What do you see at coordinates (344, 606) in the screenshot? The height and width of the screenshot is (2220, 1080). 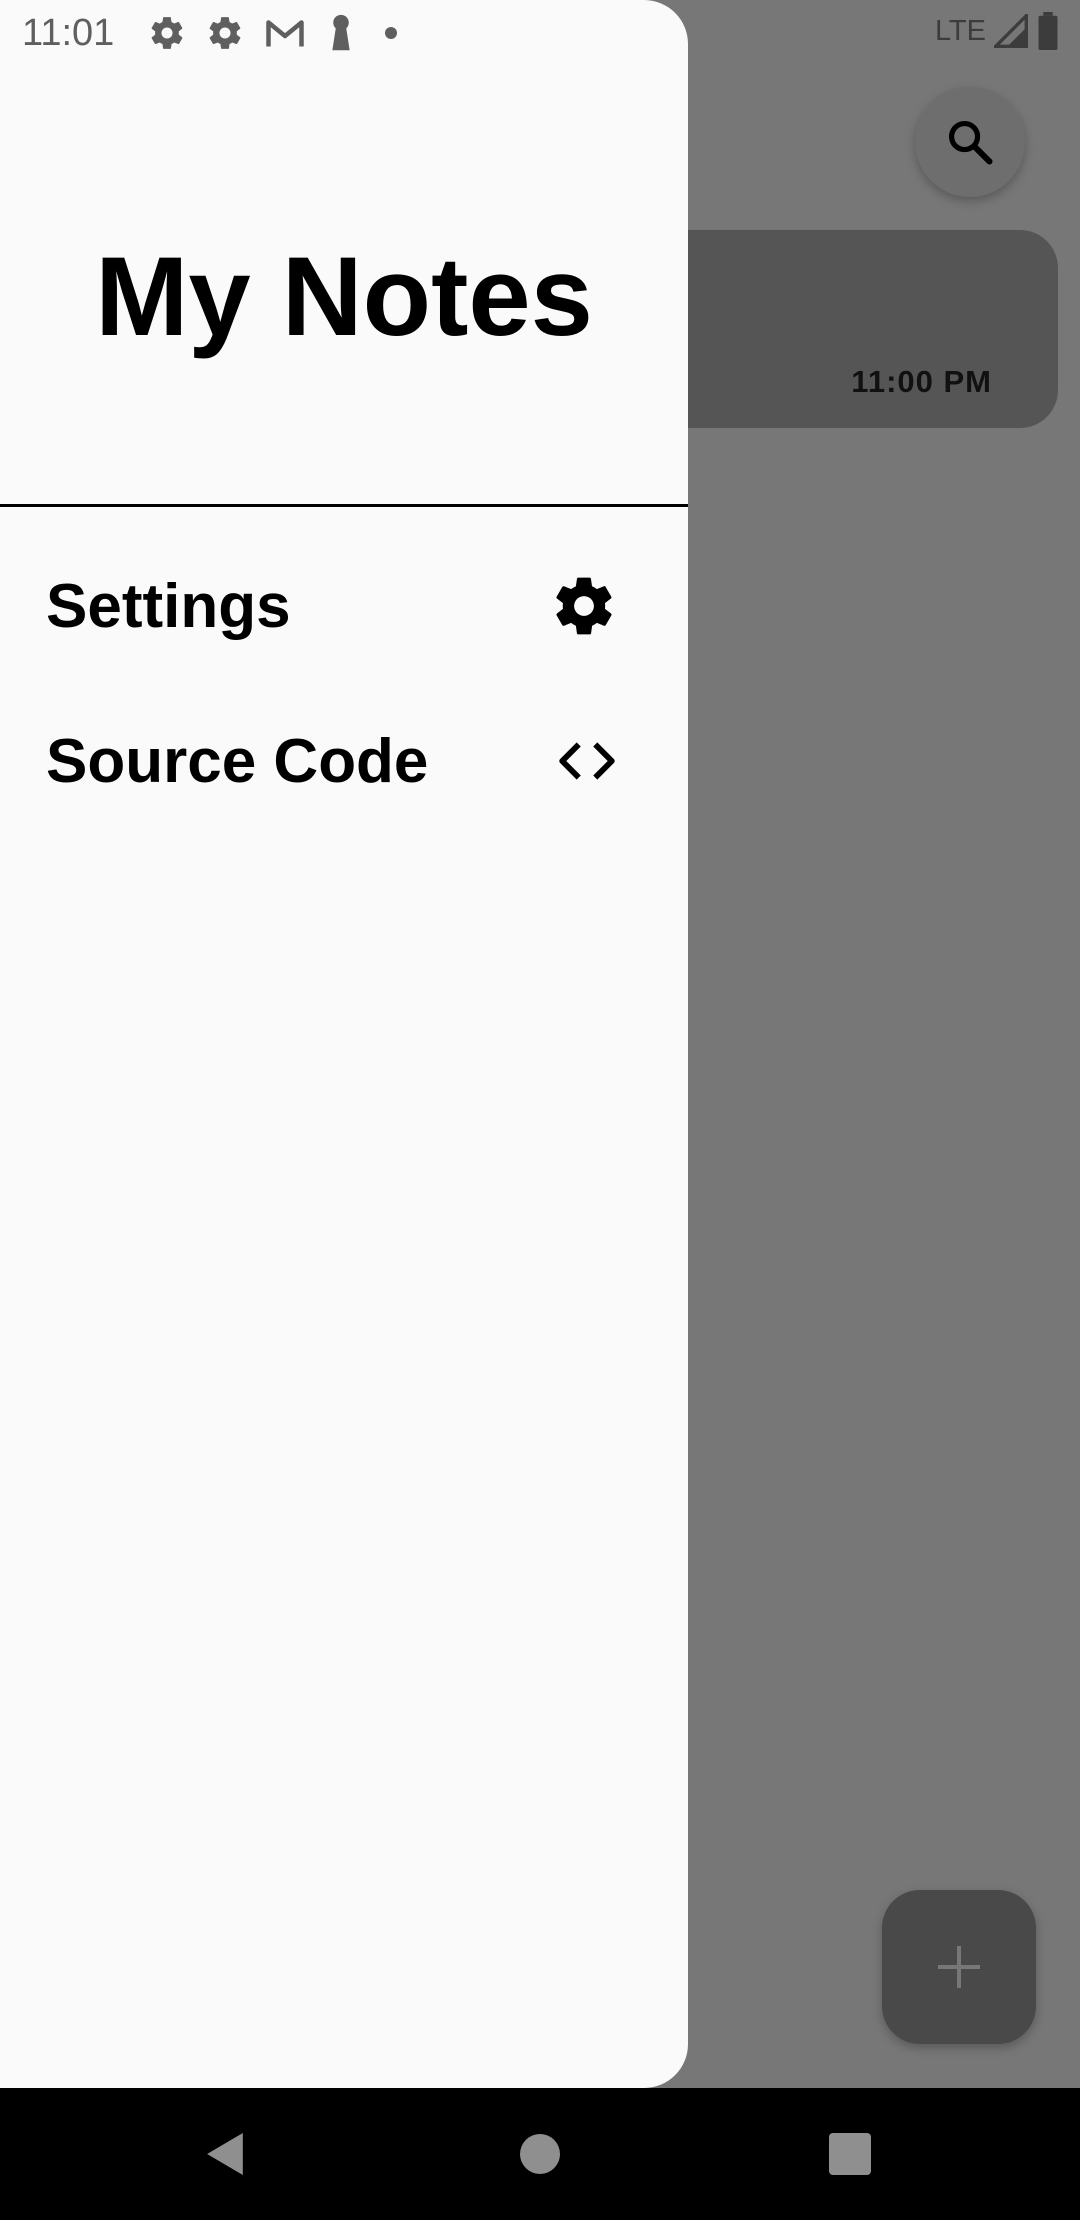 I see `drawer-item-settings: Settings` at bounding box center [344, 606].